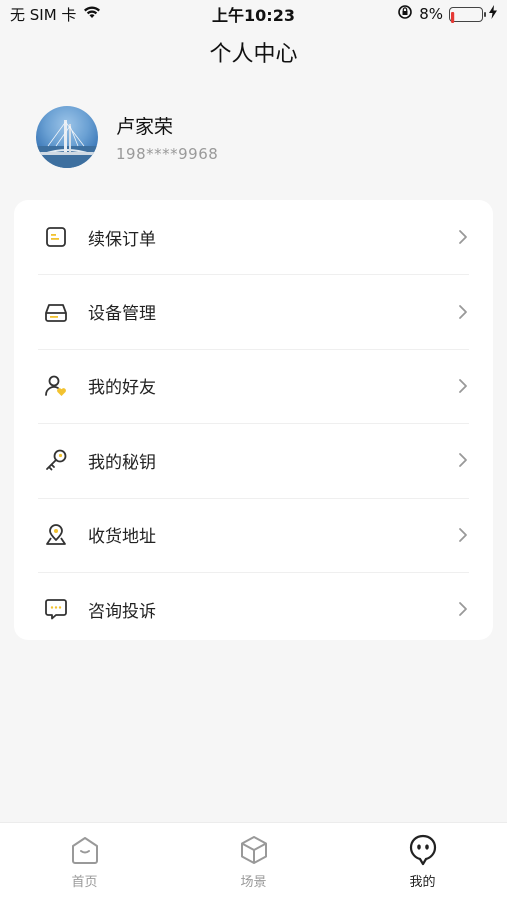 The height and width of the screenshot is (900, 507). I want to click on tab-home: 首页, so click(85, 861).